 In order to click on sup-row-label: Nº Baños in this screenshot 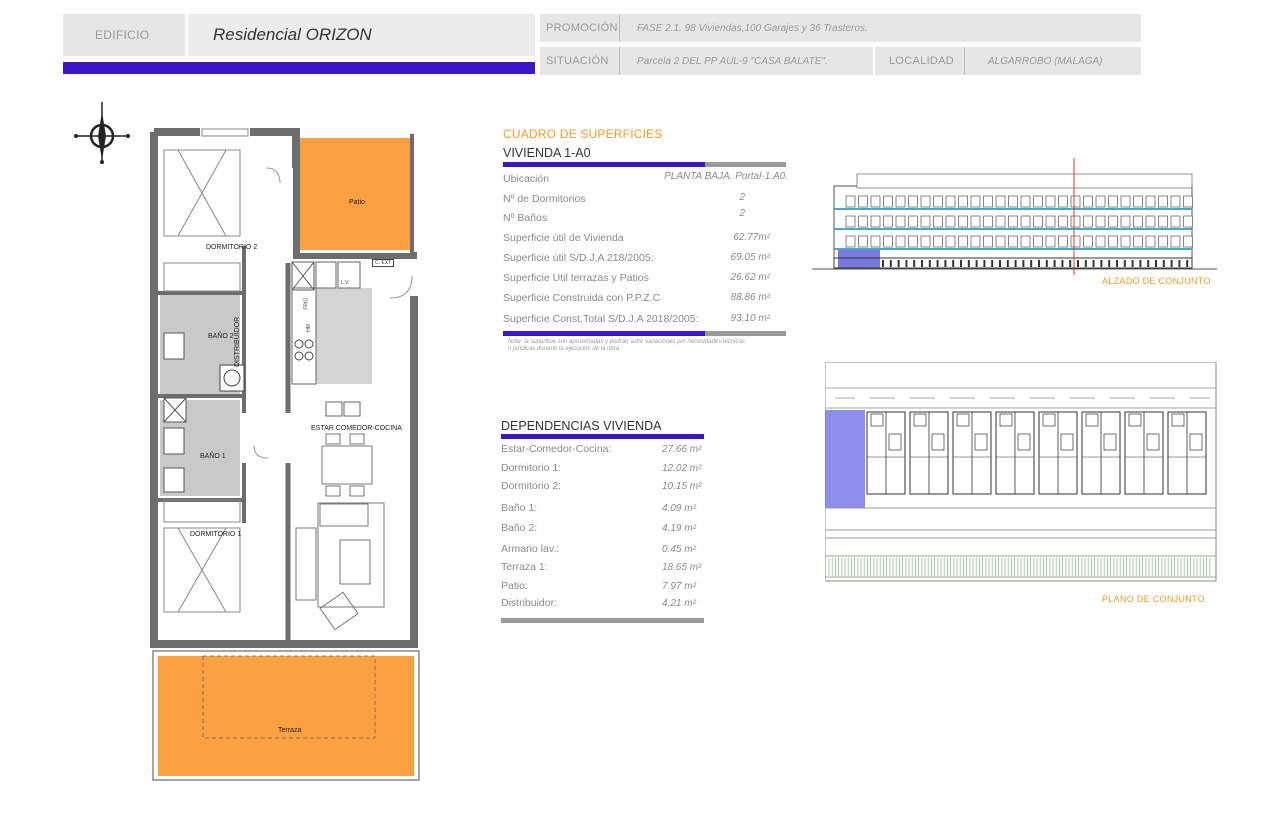, I will do `click(525, 218)`.